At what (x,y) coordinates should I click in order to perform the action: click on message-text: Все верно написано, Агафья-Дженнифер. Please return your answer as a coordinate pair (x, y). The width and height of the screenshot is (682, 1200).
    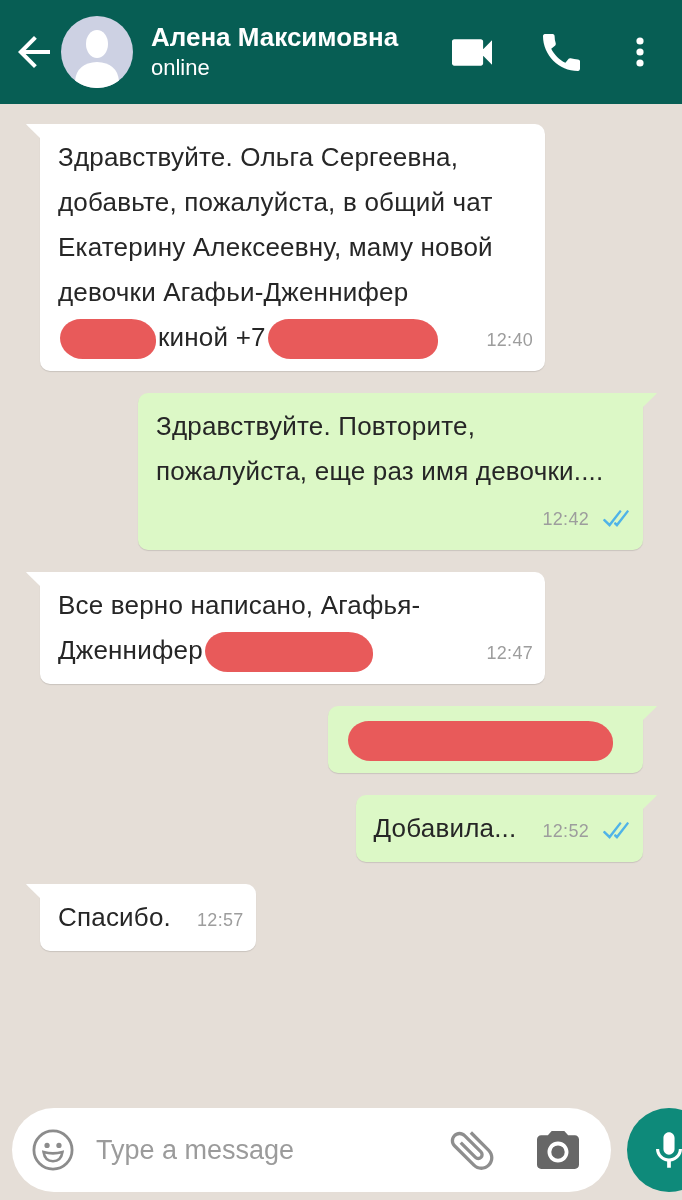
    Looking at the image, I should click on (239, 627).